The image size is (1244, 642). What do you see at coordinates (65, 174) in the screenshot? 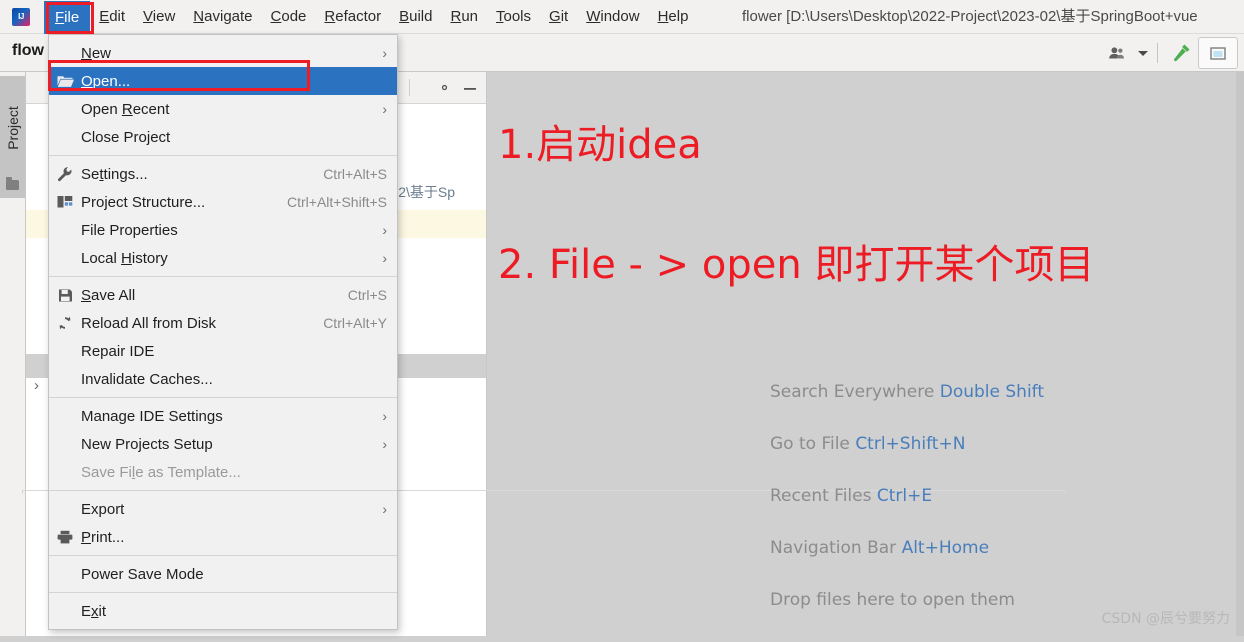
I see `wrench-icon` at bounding box center [65, 174].